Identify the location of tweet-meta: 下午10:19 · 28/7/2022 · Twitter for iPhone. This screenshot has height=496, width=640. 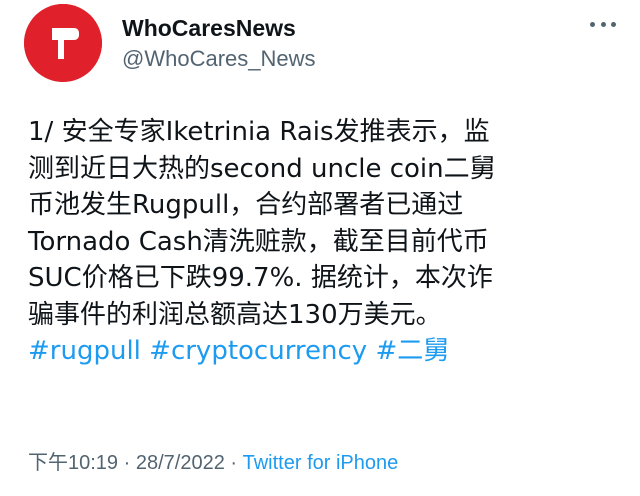
(213, 463).